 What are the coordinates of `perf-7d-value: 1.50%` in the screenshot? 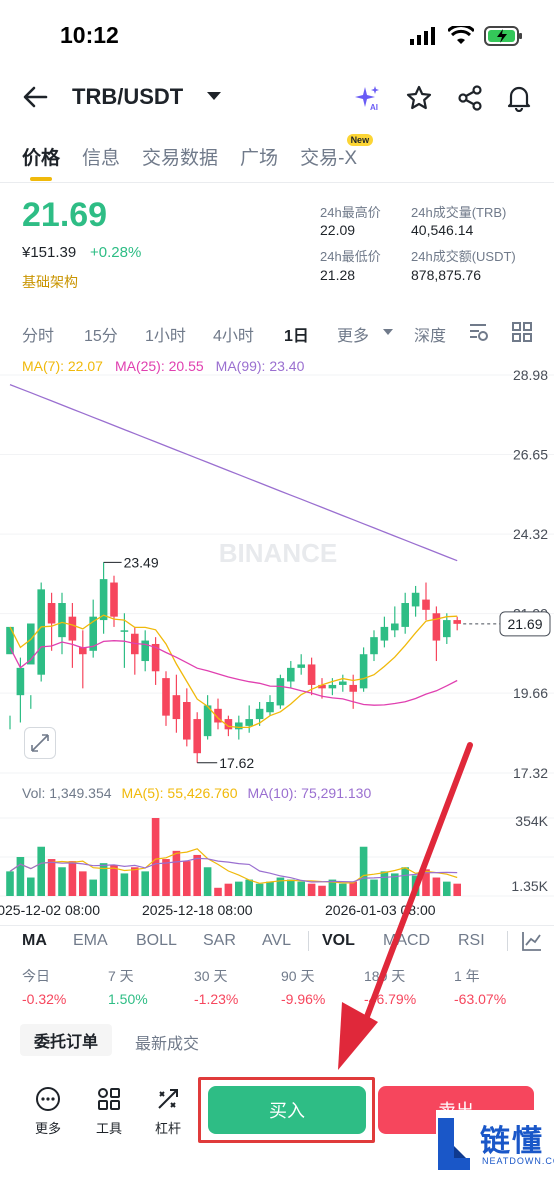 It's located at (128, 999).